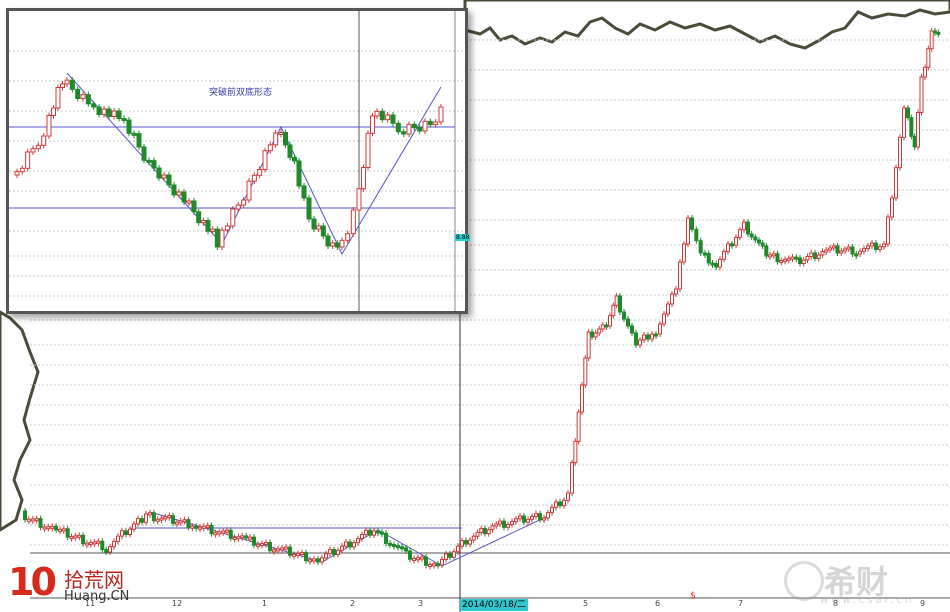 This screenshot has height=612, width=950. Describe the element at coordinates (494, 605) in the screenshot. I see `crosshair-date-tag: 2014/03/18/二` at that location.